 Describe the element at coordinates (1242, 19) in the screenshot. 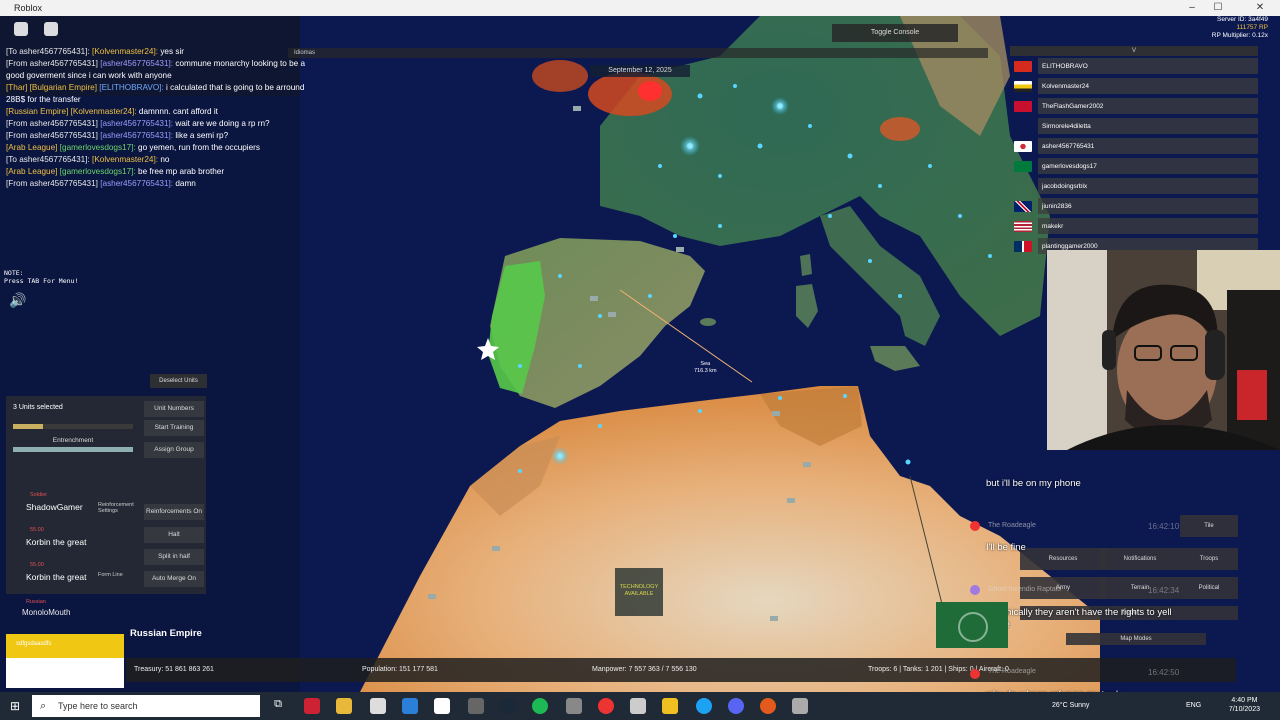

I see `server-id: Server ID: 3a4f49` at that location.